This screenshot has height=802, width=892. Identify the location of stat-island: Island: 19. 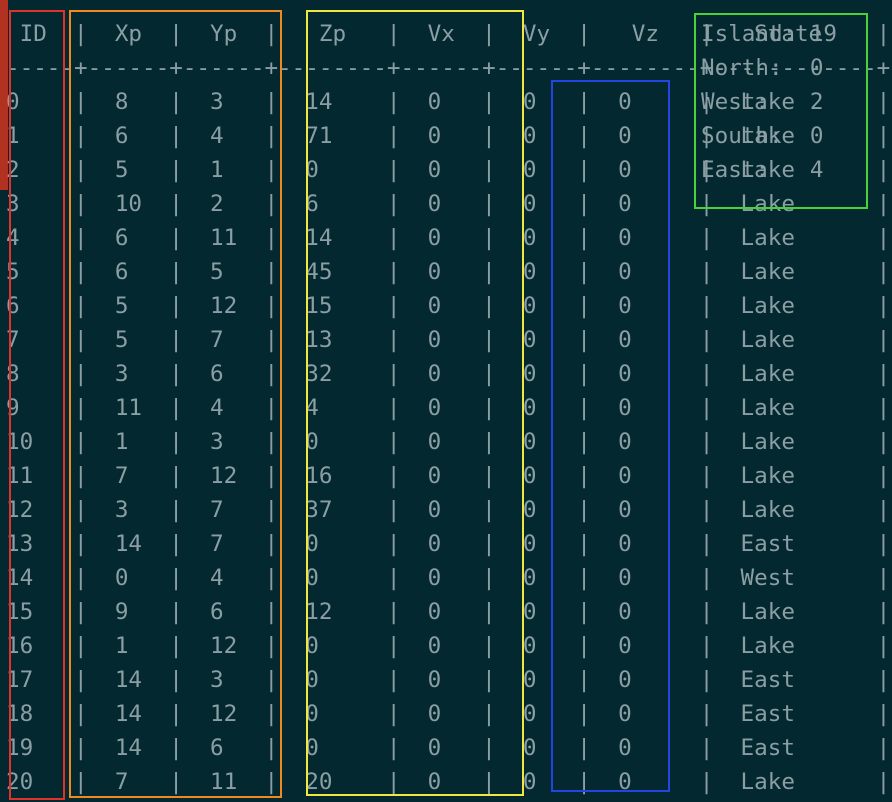
(769, 34).